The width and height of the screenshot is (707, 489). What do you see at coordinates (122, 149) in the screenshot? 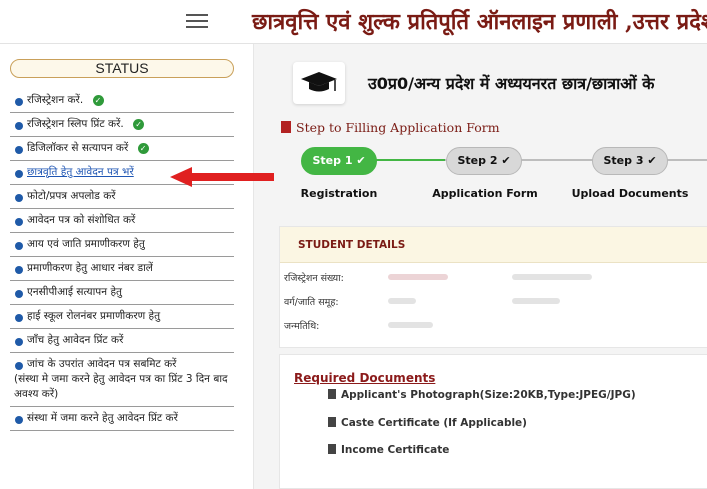
I see `sidebar-item-digilocker: डिजिलॉकर से सत्यापन करें ✓` at bounding box center [122, 149].